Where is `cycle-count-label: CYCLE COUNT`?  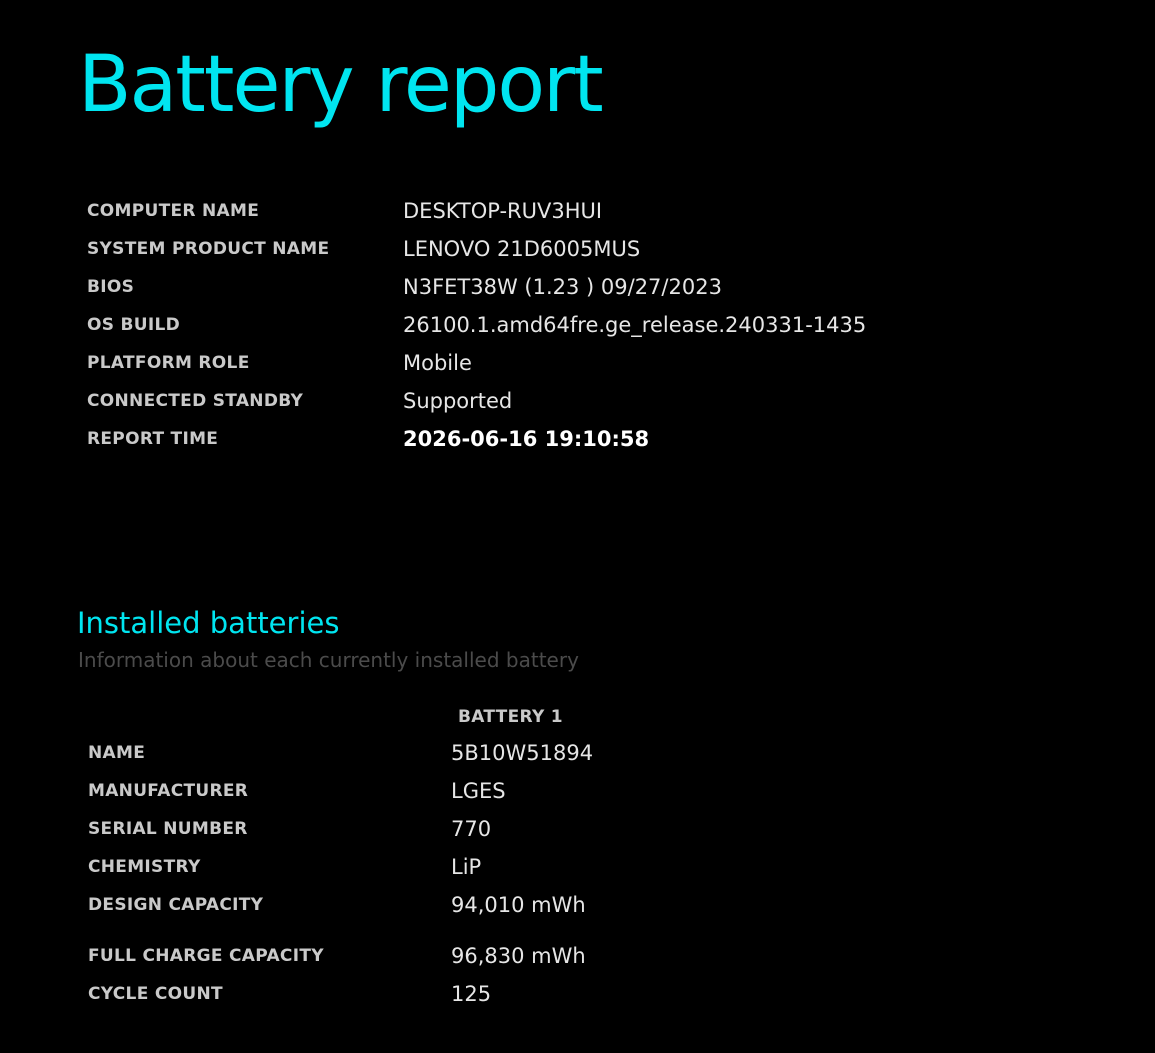 cycle-count-label: CYCLE COUNT is located at coordinates (155, 994).